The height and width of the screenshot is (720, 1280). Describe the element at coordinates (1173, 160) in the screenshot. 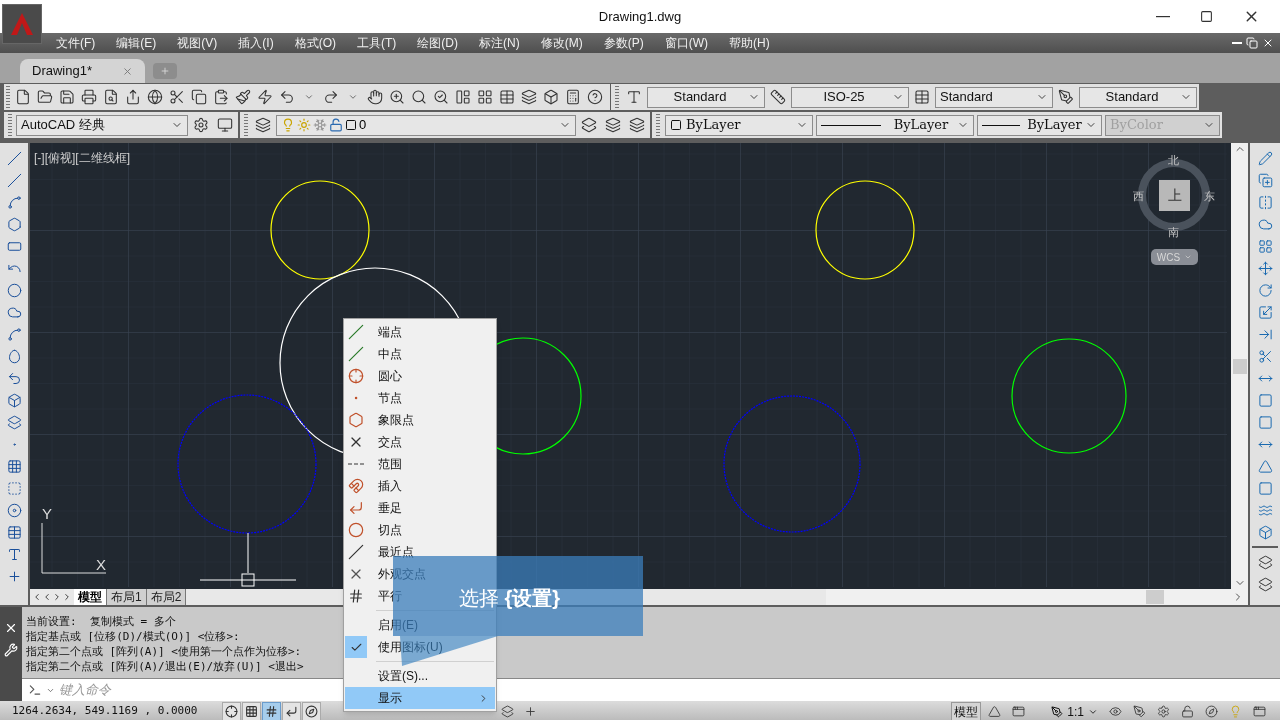

I see `compass-north: 北` at that location.